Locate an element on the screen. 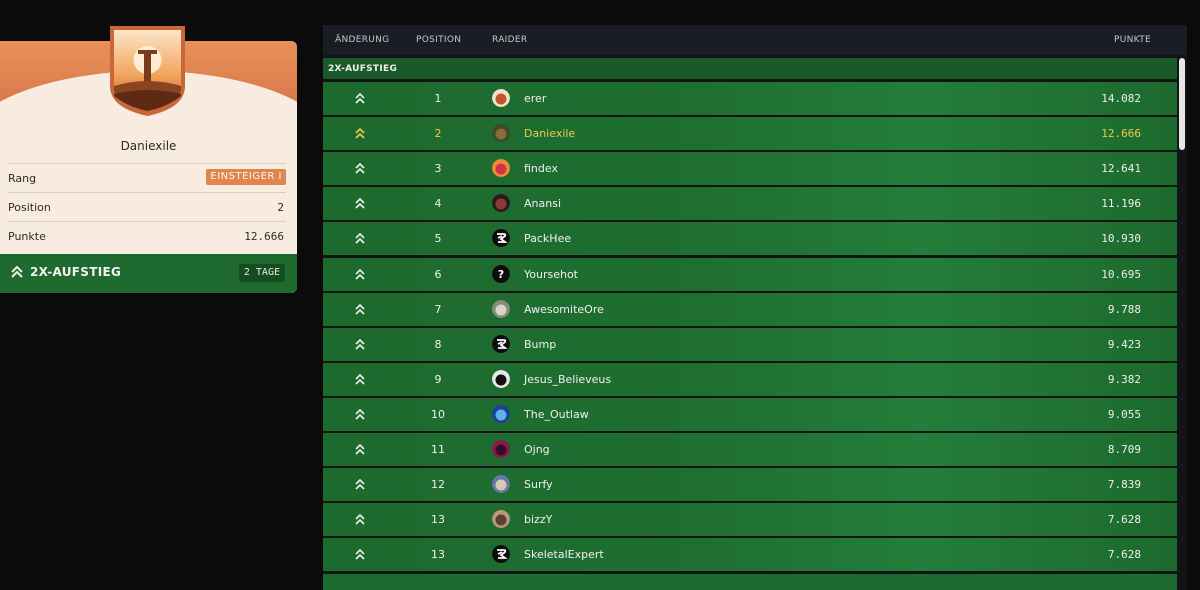 The width and height of the screenshot is (1200, 590). row-points: 10.930 is located at coordinates (1121, 239).